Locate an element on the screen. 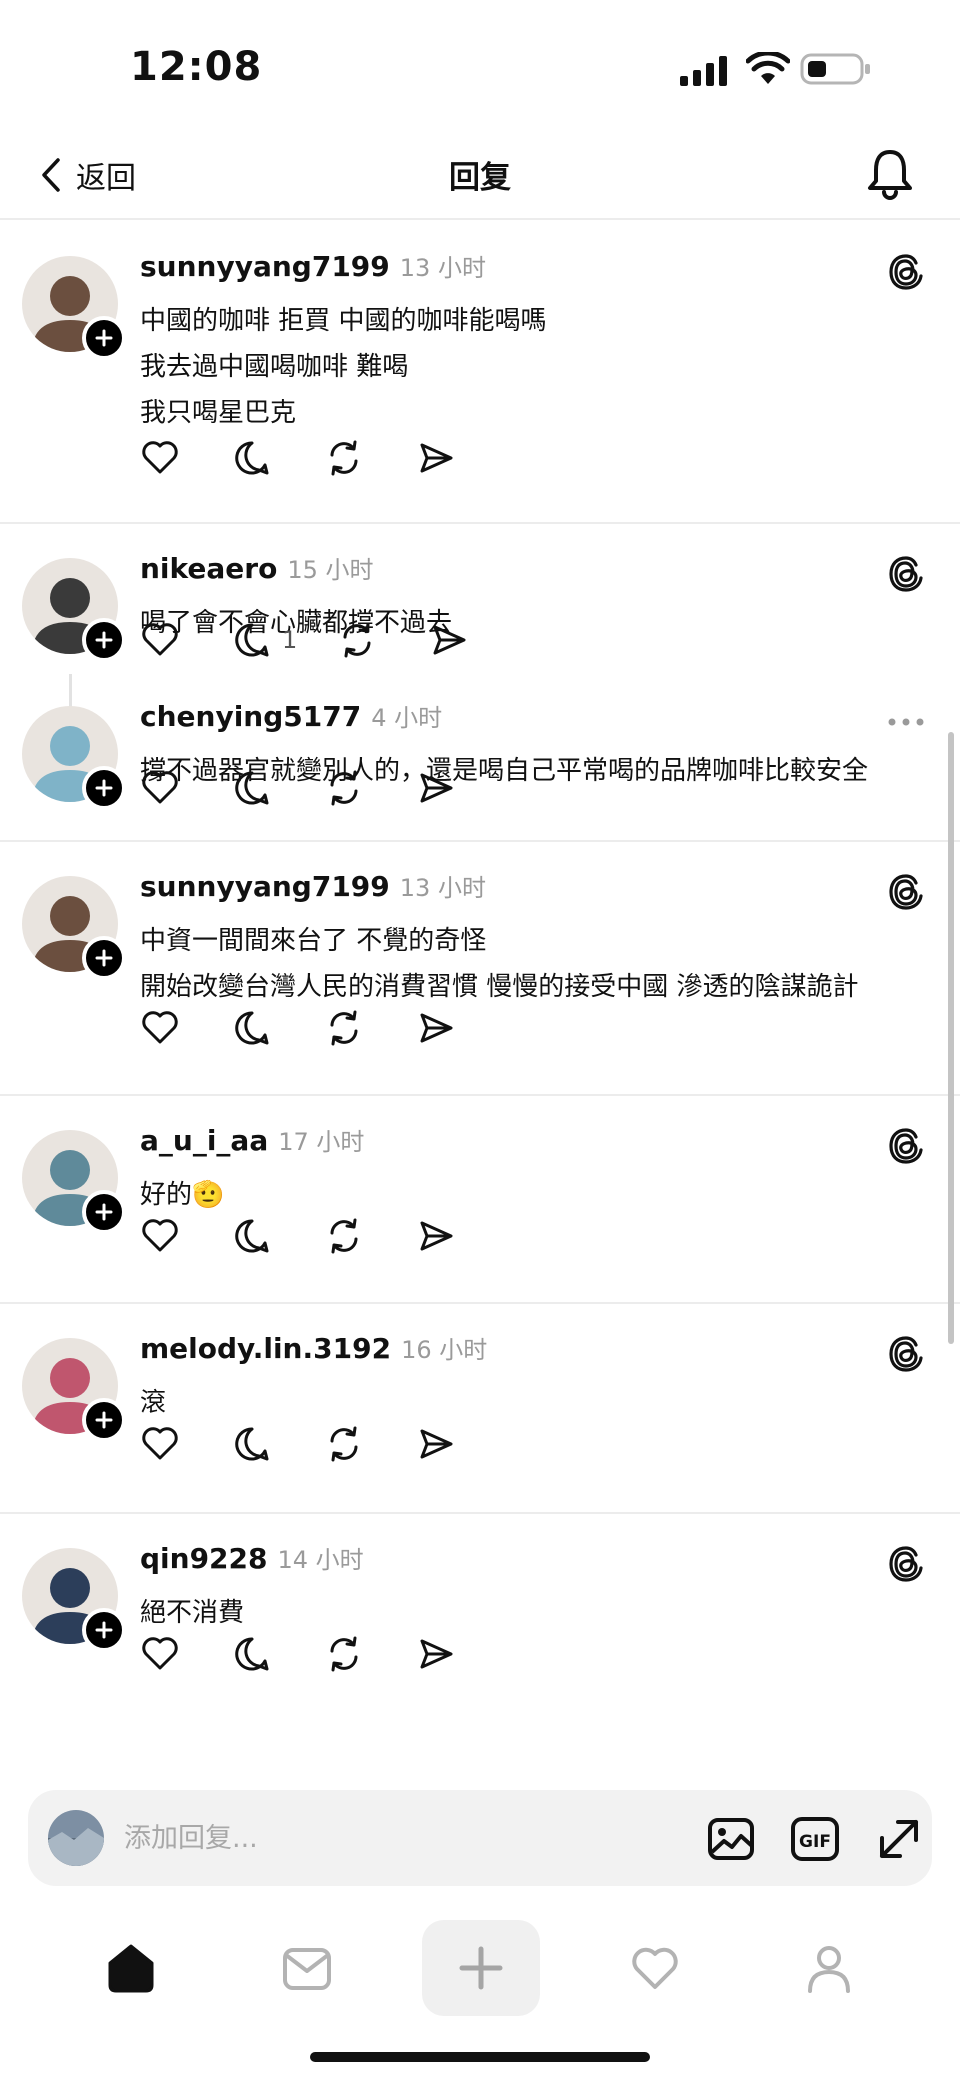 The width and height of the screenshot is (960, 2086). post-text-line: 絕不消費 is located at coordinates (192, 1613).